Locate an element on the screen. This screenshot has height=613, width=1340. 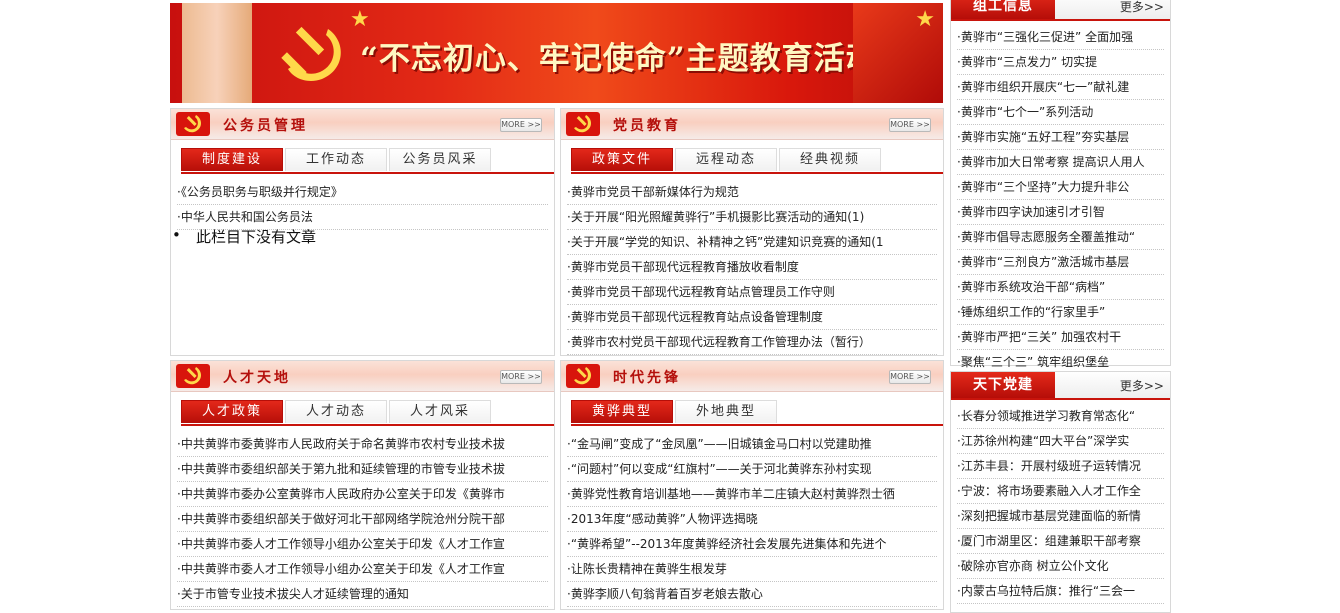
news-link: ·黄骅市“三个坚持”大力提升非公 is located at coordinates (1043, 187).